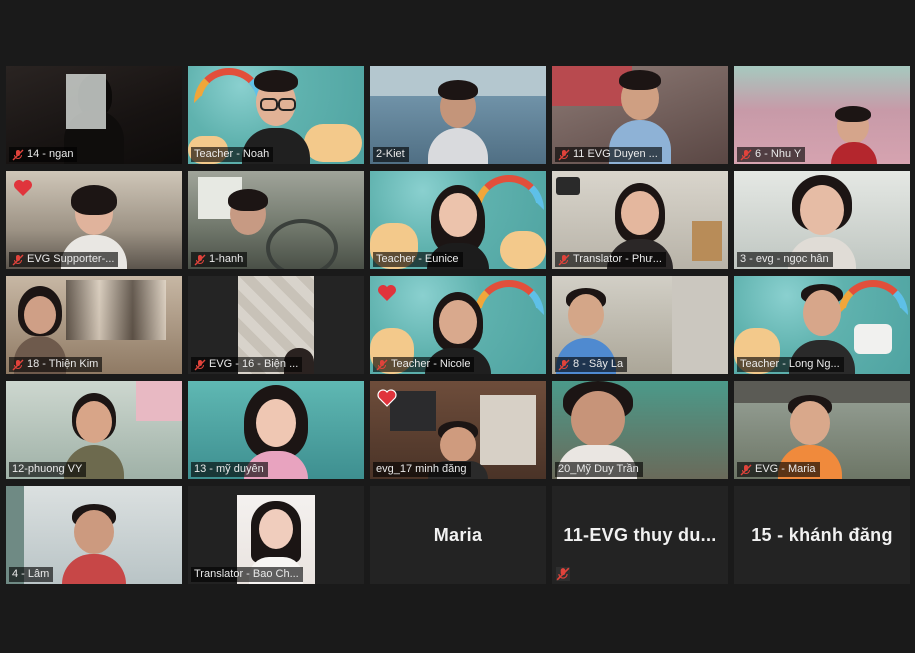 The height and width of the screenshot is (653, 915). I want to click on participant-name-label: 2-Kiet, so click(391, 154).